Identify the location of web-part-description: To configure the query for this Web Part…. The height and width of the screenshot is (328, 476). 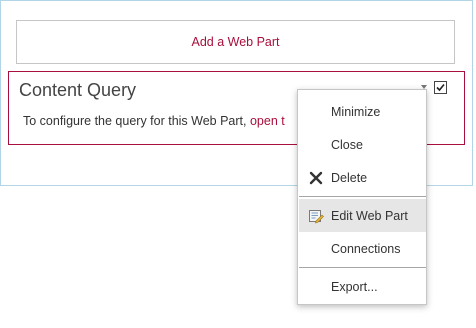
(154, 121).